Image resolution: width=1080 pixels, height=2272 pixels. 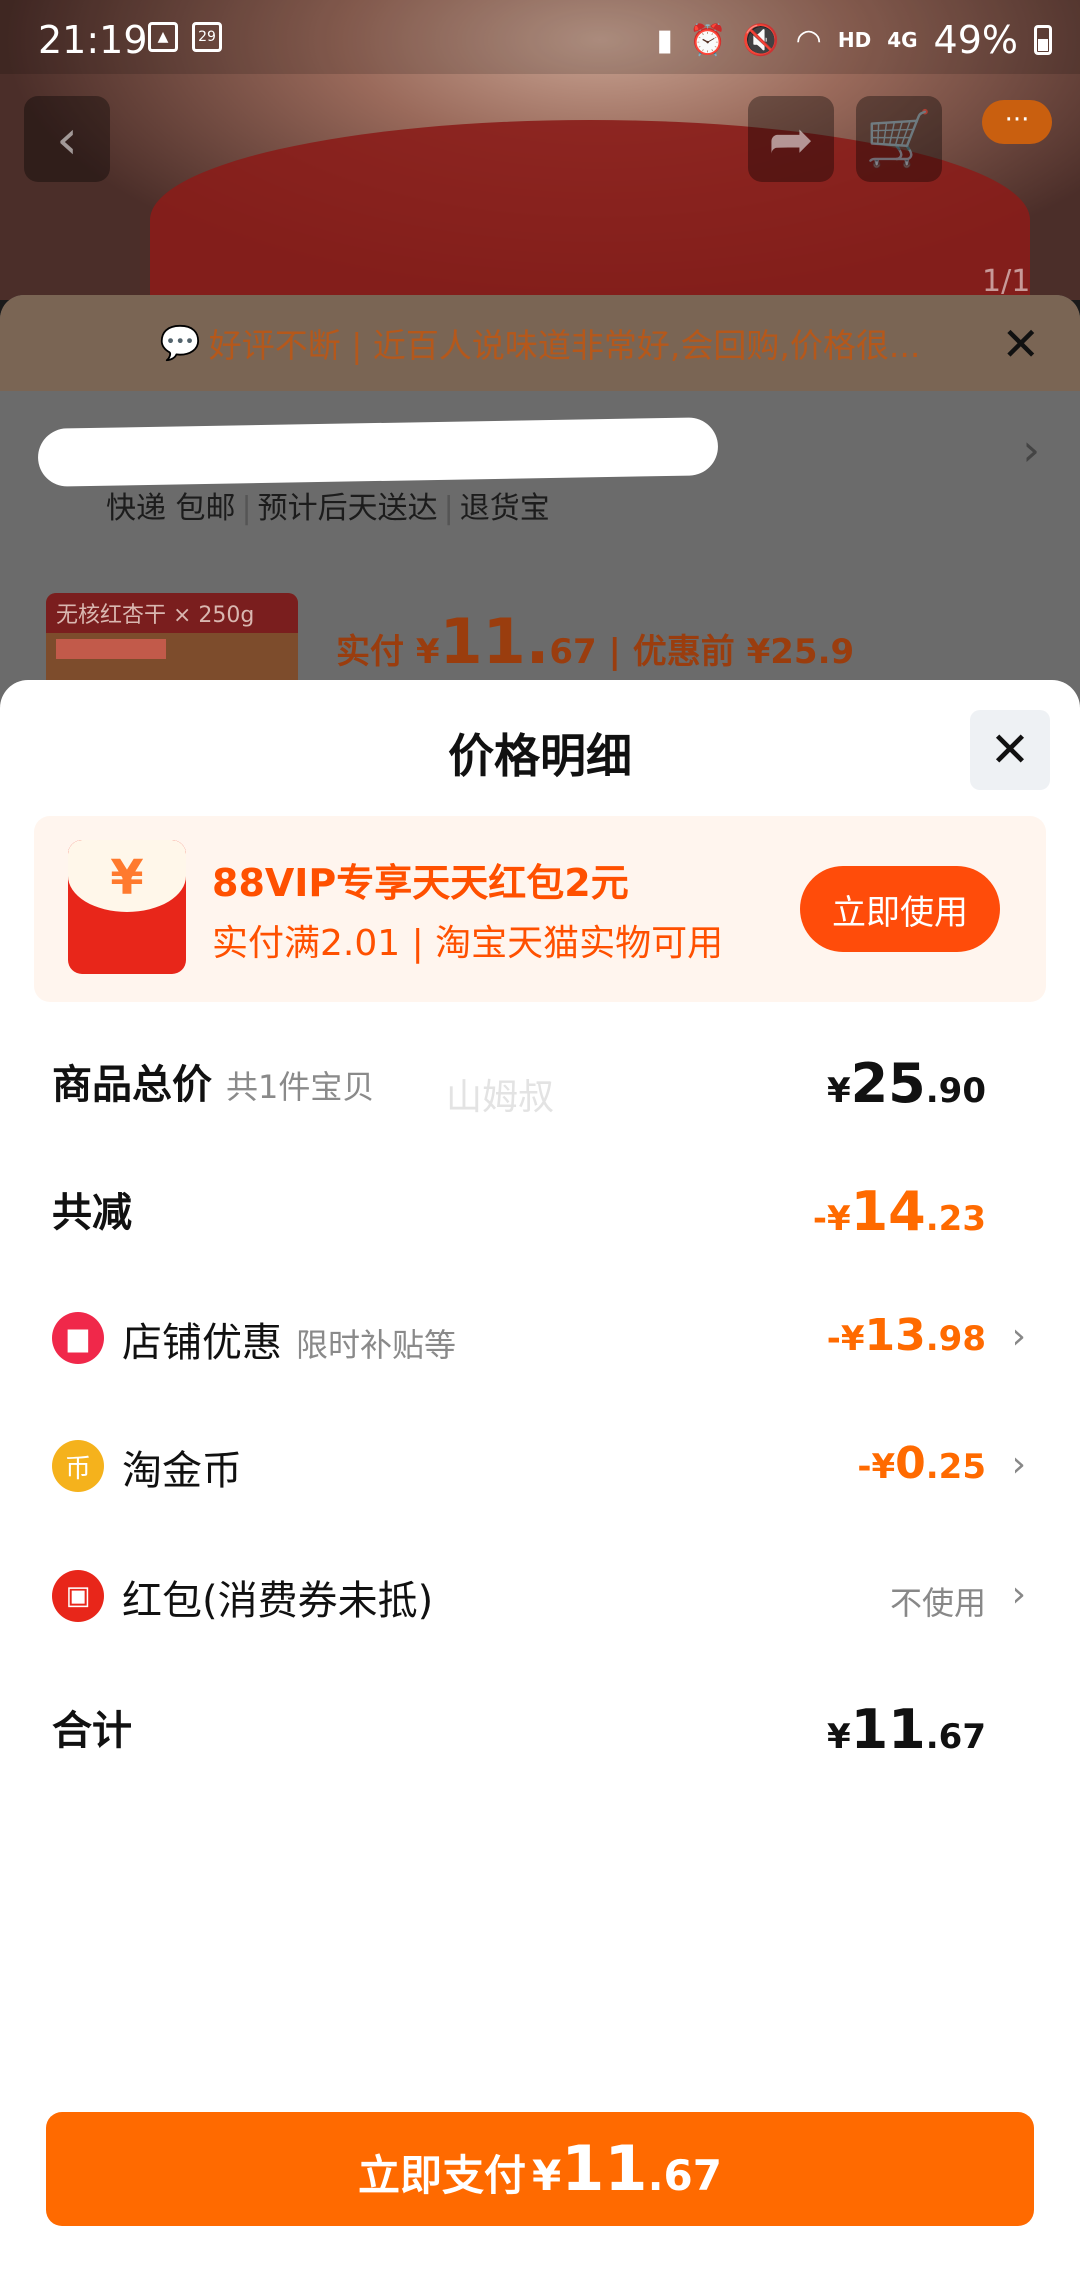 What do you see at coordinates (300, 1087) in the screenshot?
I see `total-goods-count: 共1件宝贝` at bounding box center [300, 1087].